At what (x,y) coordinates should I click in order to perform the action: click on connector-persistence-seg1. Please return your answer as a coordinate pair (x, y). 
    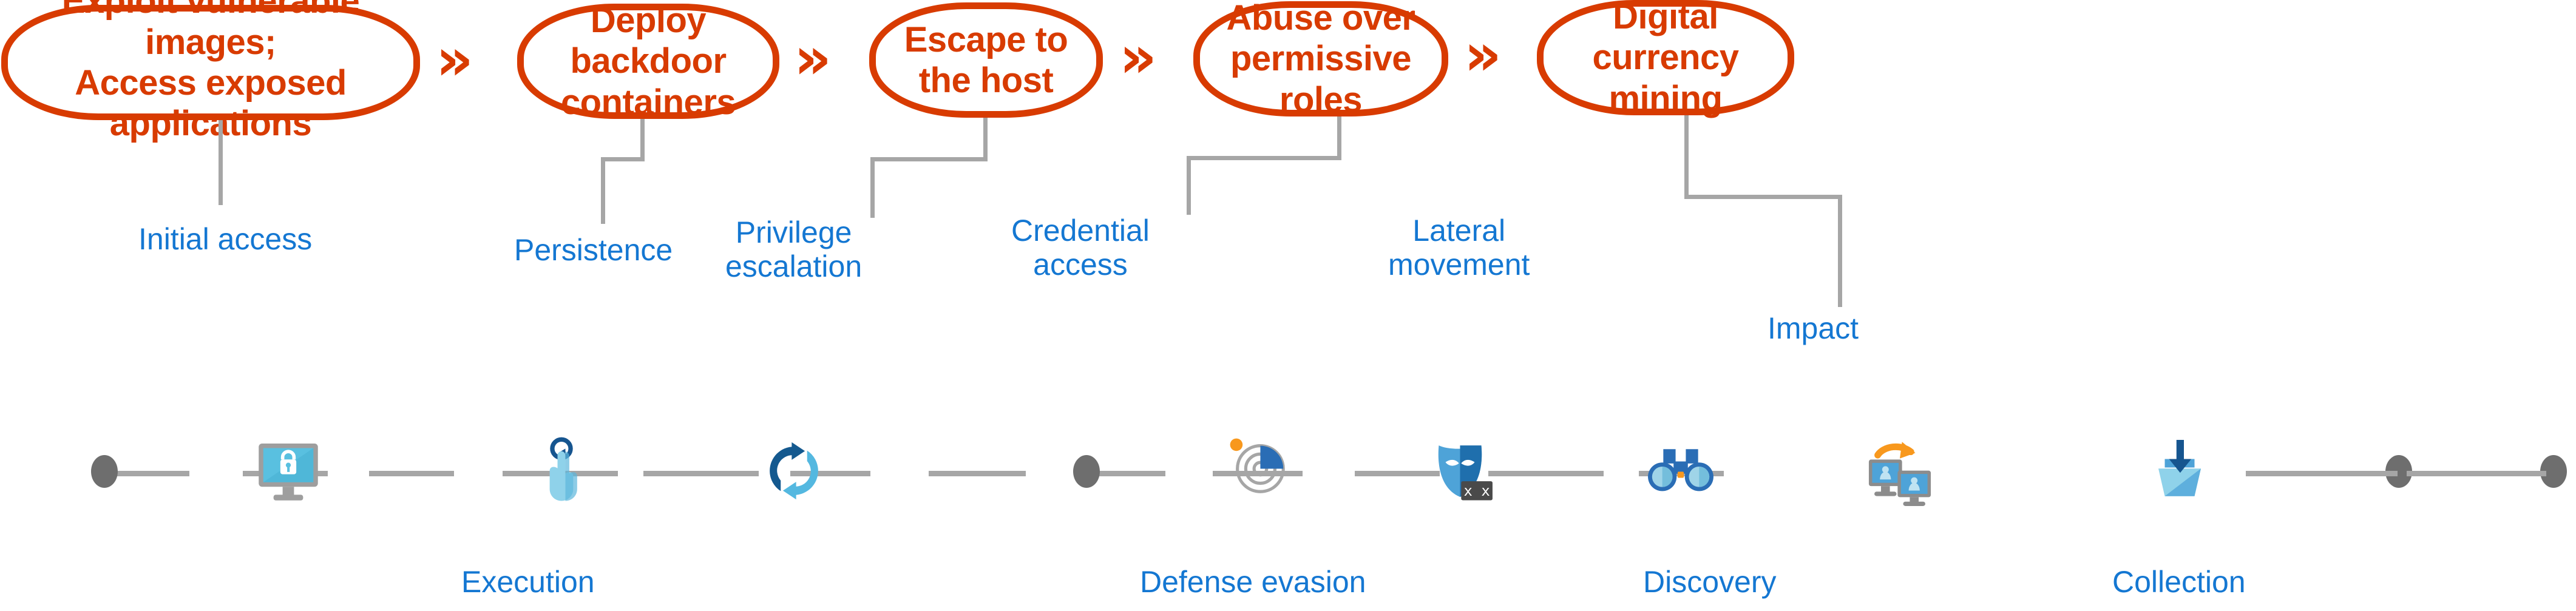
    Looking at the image, I should click on (642, 140).